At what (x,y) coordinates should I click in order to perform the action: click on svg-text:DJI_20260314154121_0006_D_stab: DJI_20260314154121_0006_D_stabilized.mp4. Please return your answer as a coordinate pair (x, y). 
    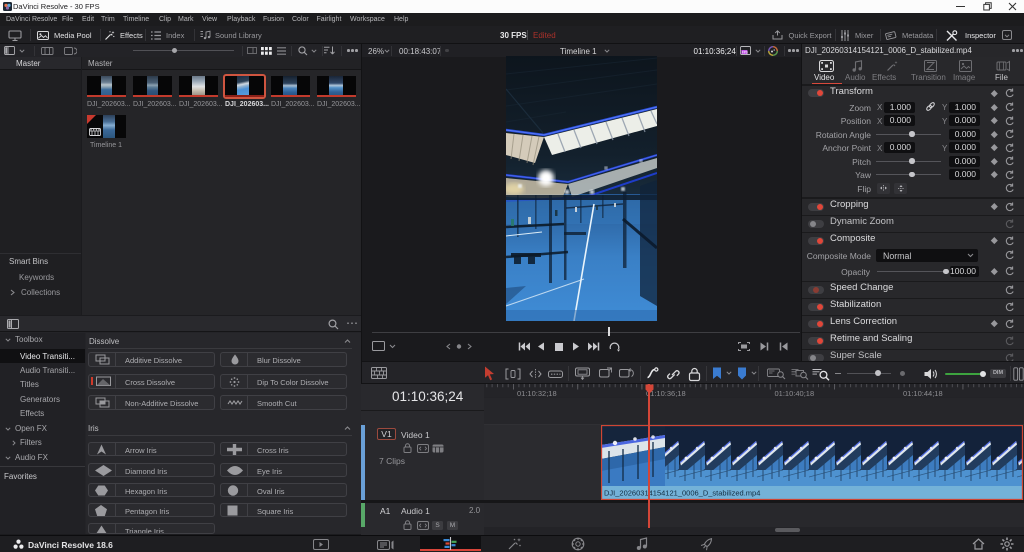
    Looking at the image, I should click on (682, 493).